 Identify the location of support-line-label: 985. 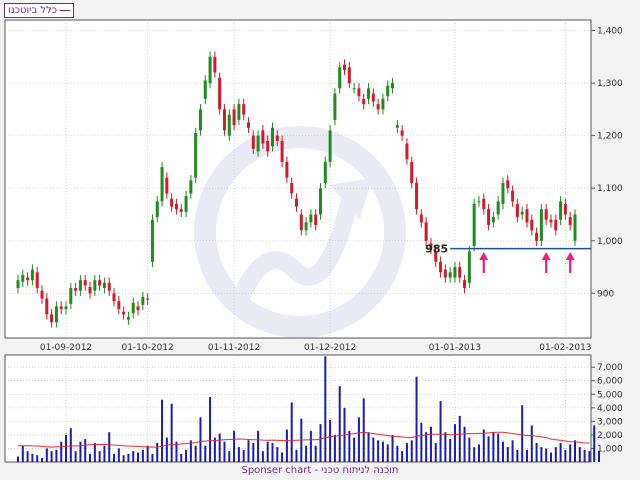
(436, 249).